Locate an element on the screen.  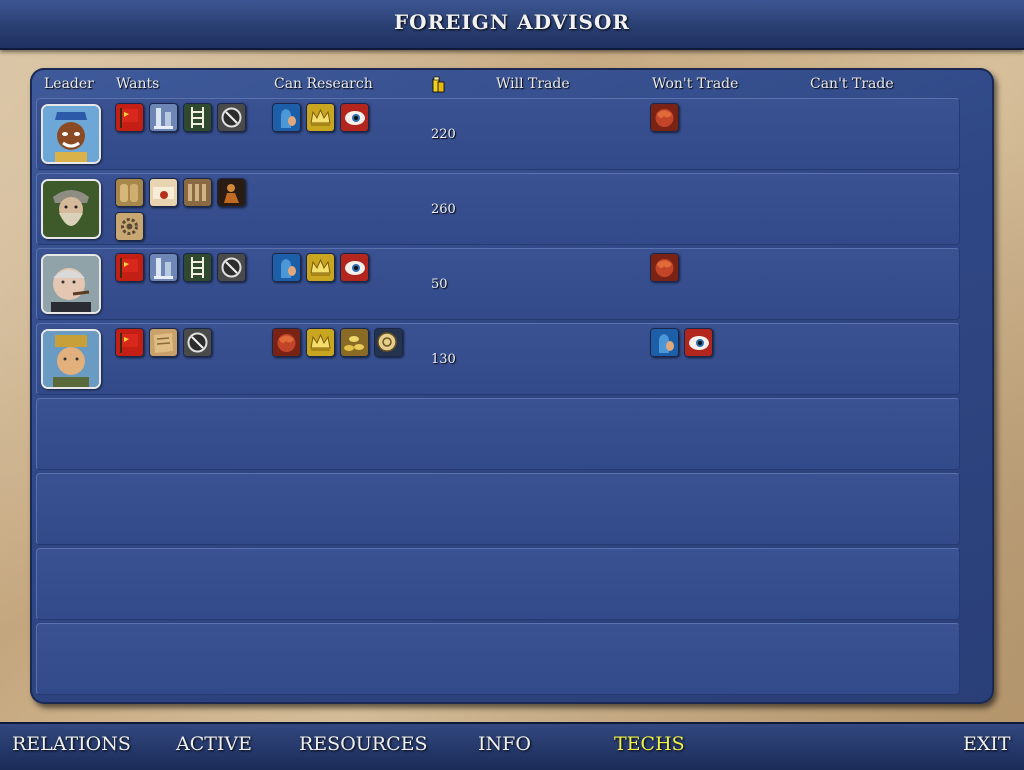
gold-amount: 50 is located at coordinates (439, 284).